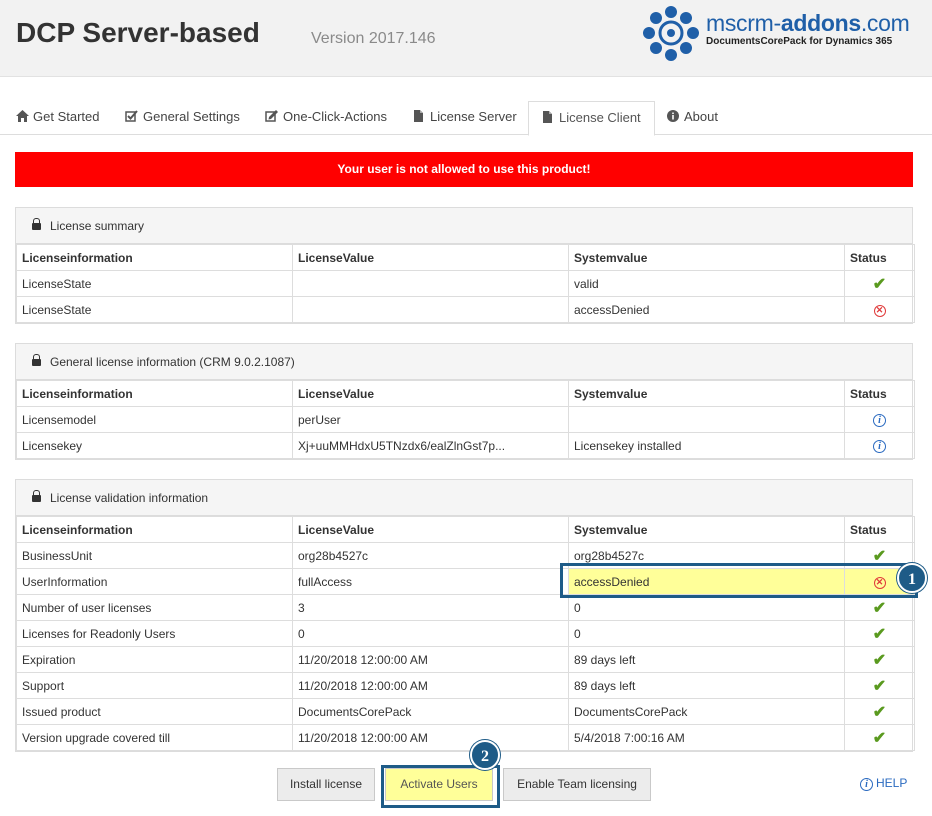 The image size is (932, 816). Describe the element at coordinates (464, 226) in the screenshot. I see `panel-header: License summary` at that location.